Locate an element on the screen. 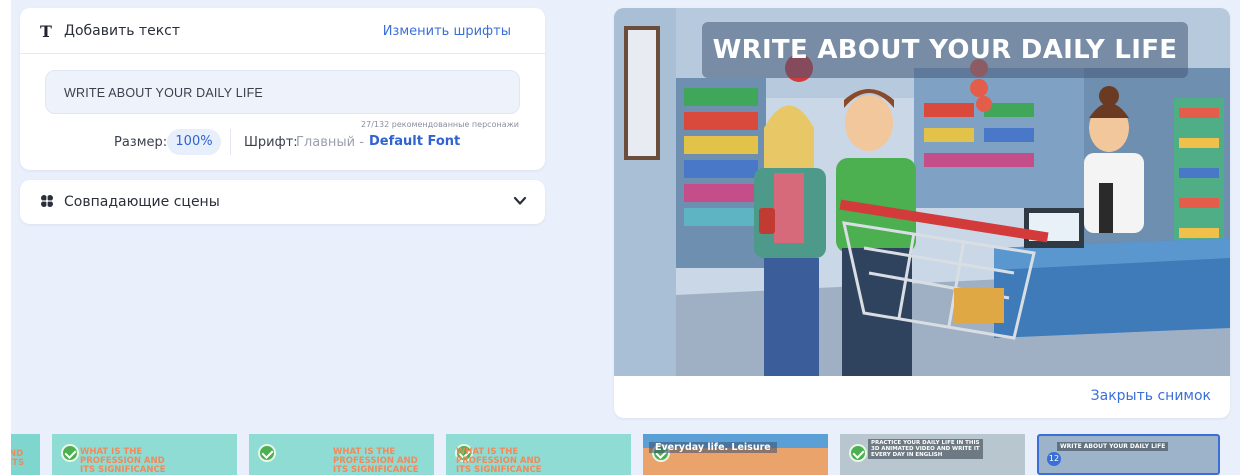 Image resolution: width=1249 pixels, height=475 pixels. font-label: Шрифт: is located at coordinates (271, 142).